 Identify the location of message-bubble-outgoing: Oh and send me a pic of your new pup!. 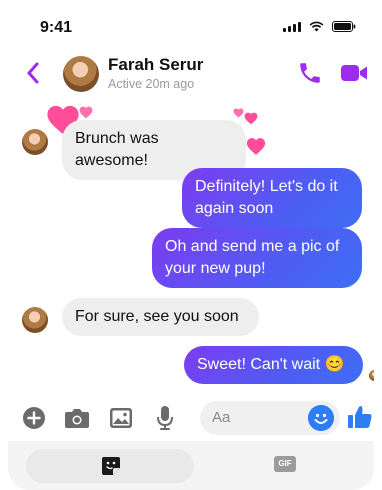
(257, 258).